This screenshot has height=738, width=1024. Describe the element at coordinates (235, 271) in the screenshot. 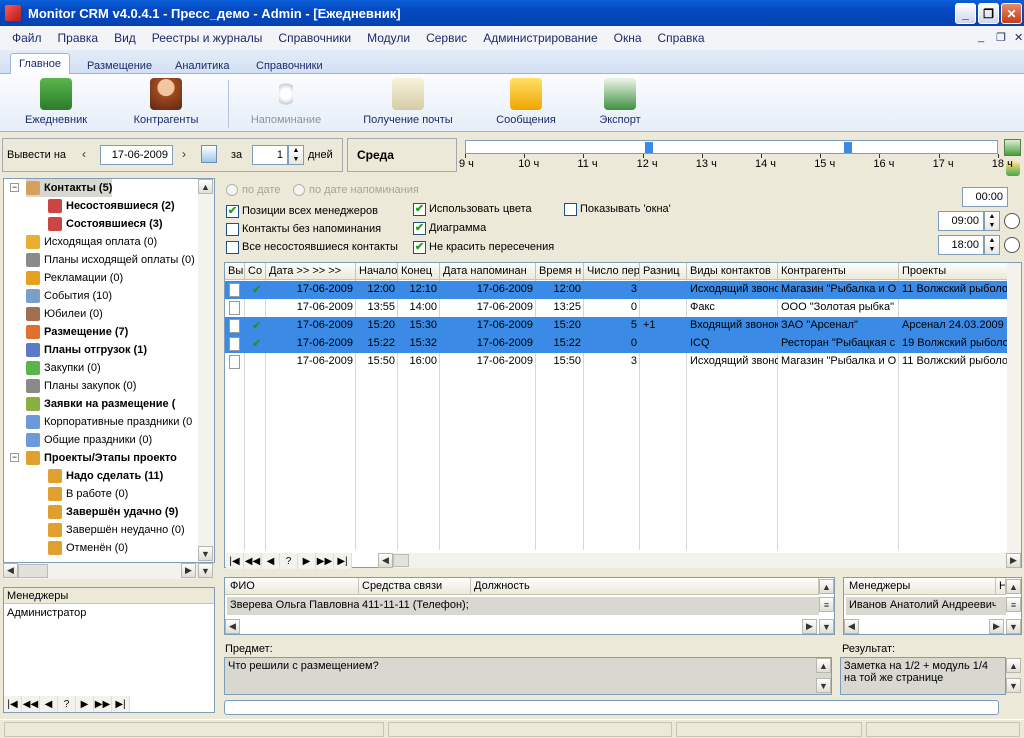

I see `column-header: Вы` at that location.